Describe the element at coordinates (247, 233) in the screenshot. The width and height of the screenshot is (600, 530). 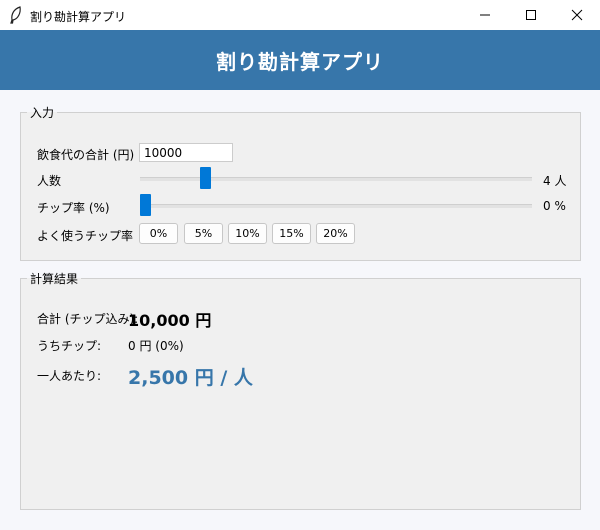
I see `tip-preset-10-button: 10%` at that location.